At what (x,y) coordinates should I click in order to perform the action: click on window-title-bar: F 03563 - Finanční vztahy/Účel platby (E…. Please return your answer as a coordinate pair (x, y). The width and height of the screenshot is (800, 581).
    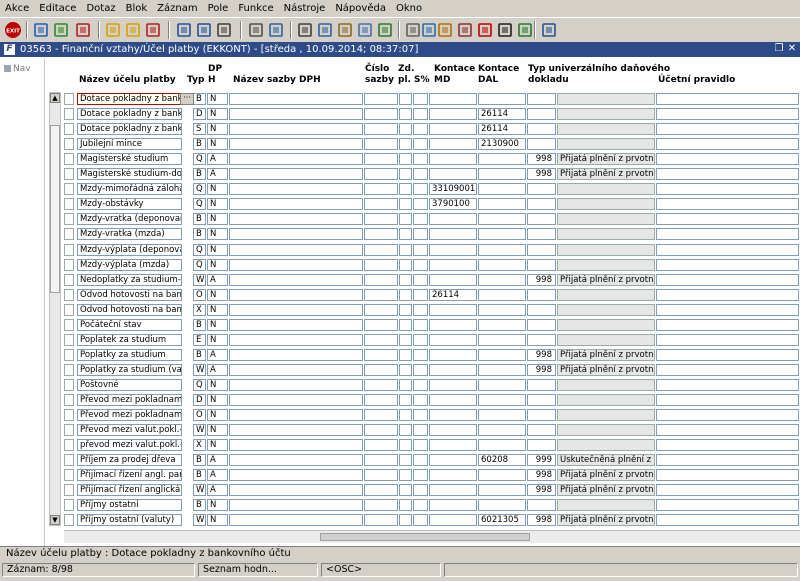
    Looking at the image, I should click on (400, 49).